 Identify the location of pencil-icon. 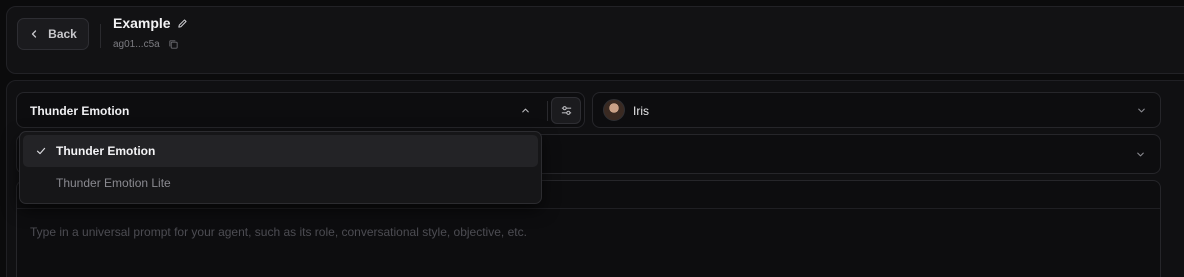
(182, 23).